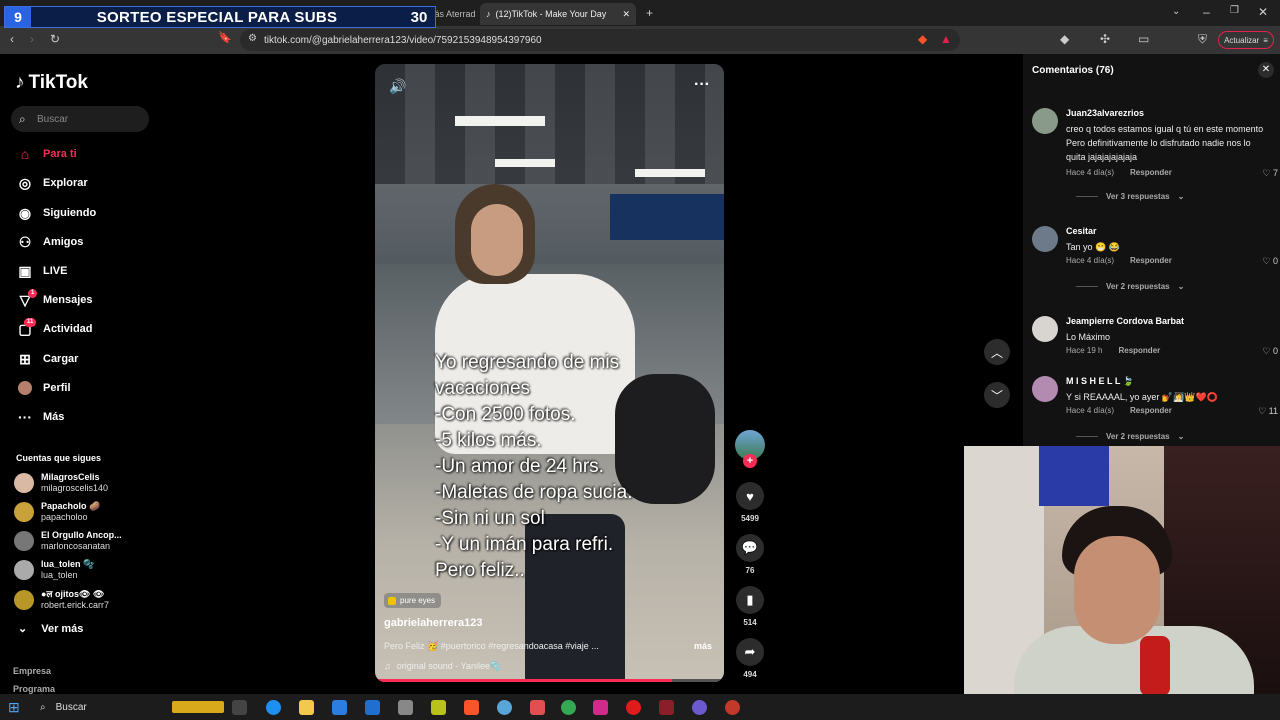 Image resolution: width=1280 pixels, height=720 pixels. What do you see at coordinates (1117, 590) in the screenshot?
I see `webcam-person-face` at bounding box center [1117, 590].